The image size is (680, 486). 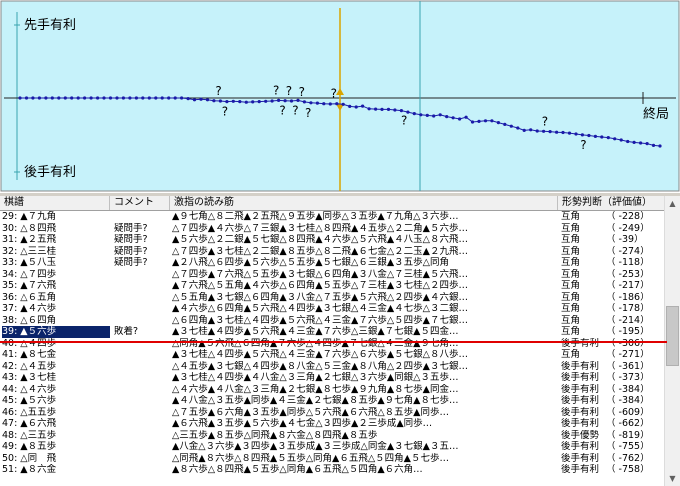 I want to click on label-end-of-game: 終局, so click(x=656, y=114).